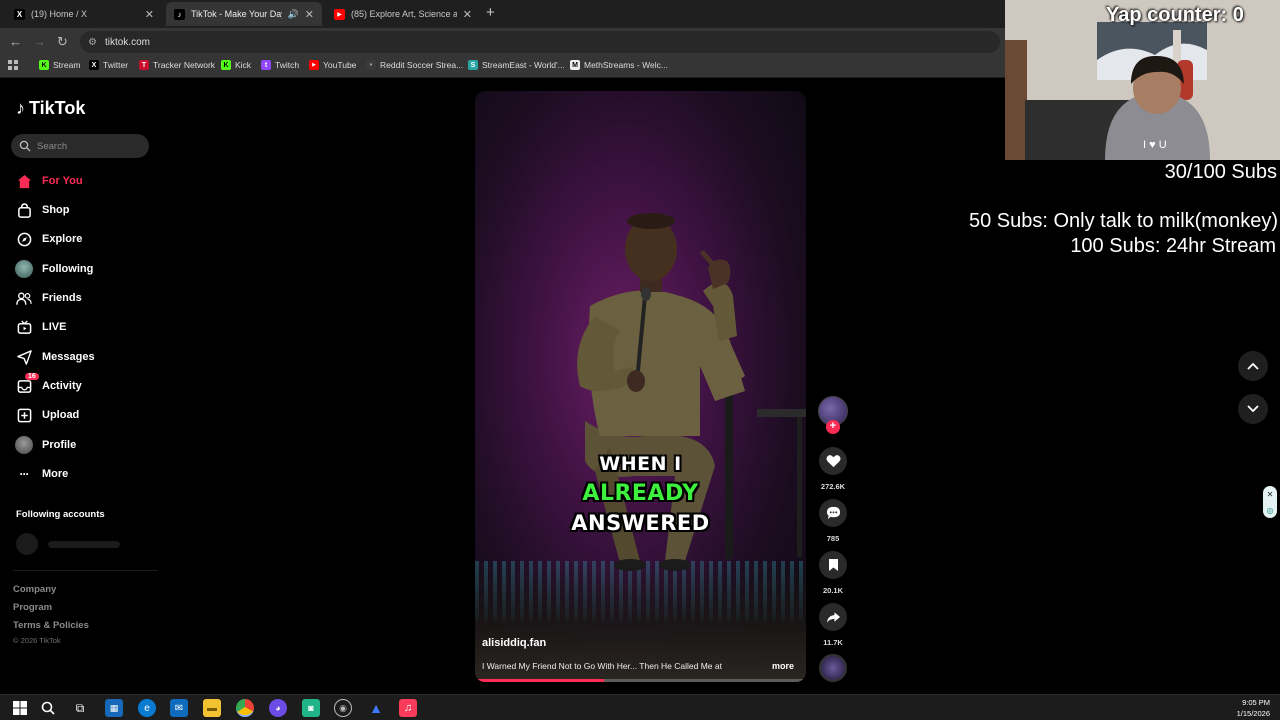  I want to click on apps-grid-icon, so click(13, 65).